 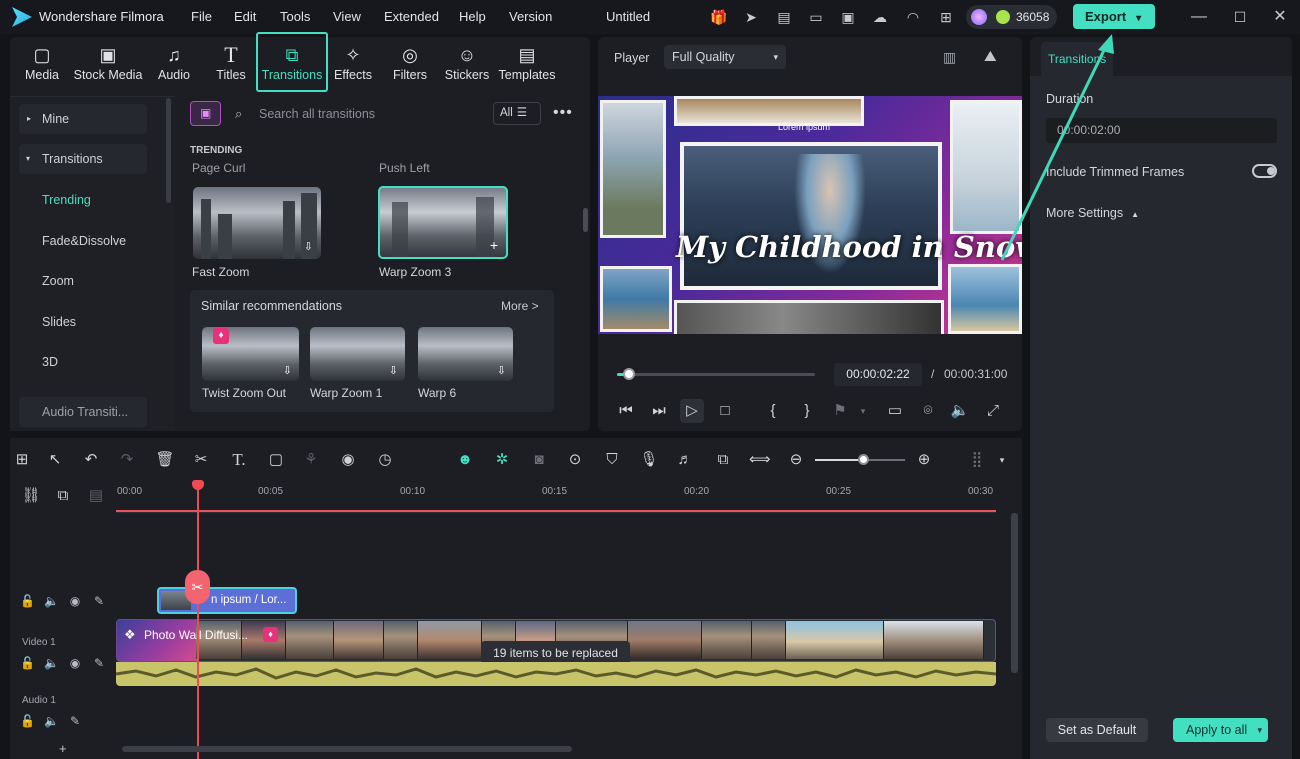 I want to click on camera-snapshot-icon: ⌾, so click(x=928, y=411).